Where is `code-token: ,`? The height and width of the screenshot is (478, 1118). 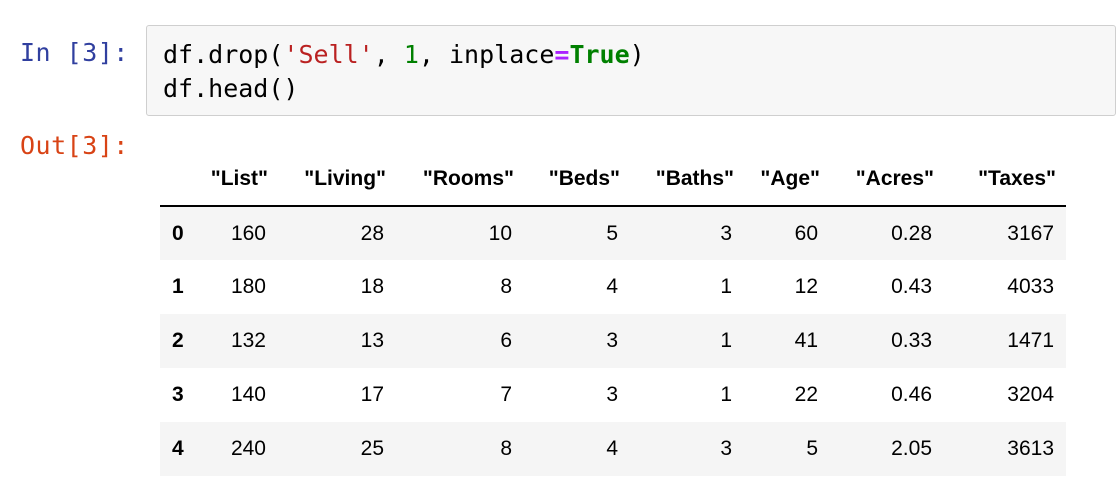
code-token: , is located at coordinates (388, 54).